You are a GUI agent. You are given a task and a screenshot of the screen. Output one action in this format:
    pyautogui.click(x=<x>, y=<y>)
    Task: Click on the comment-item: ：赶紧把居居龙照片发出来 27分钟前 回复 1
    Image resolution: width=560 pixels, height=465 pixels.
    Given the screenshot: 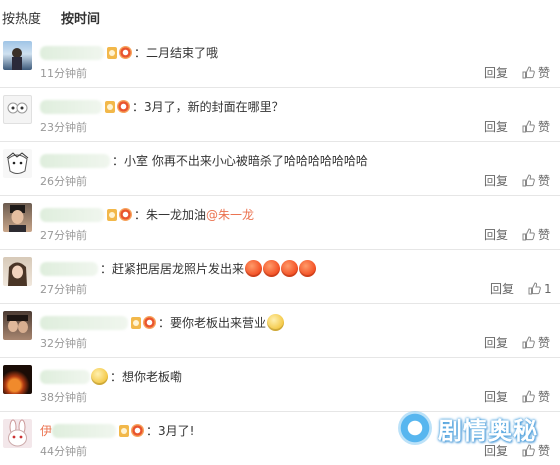 What is the action you would take?
    pyautogui.click(x=280, y=276)
    